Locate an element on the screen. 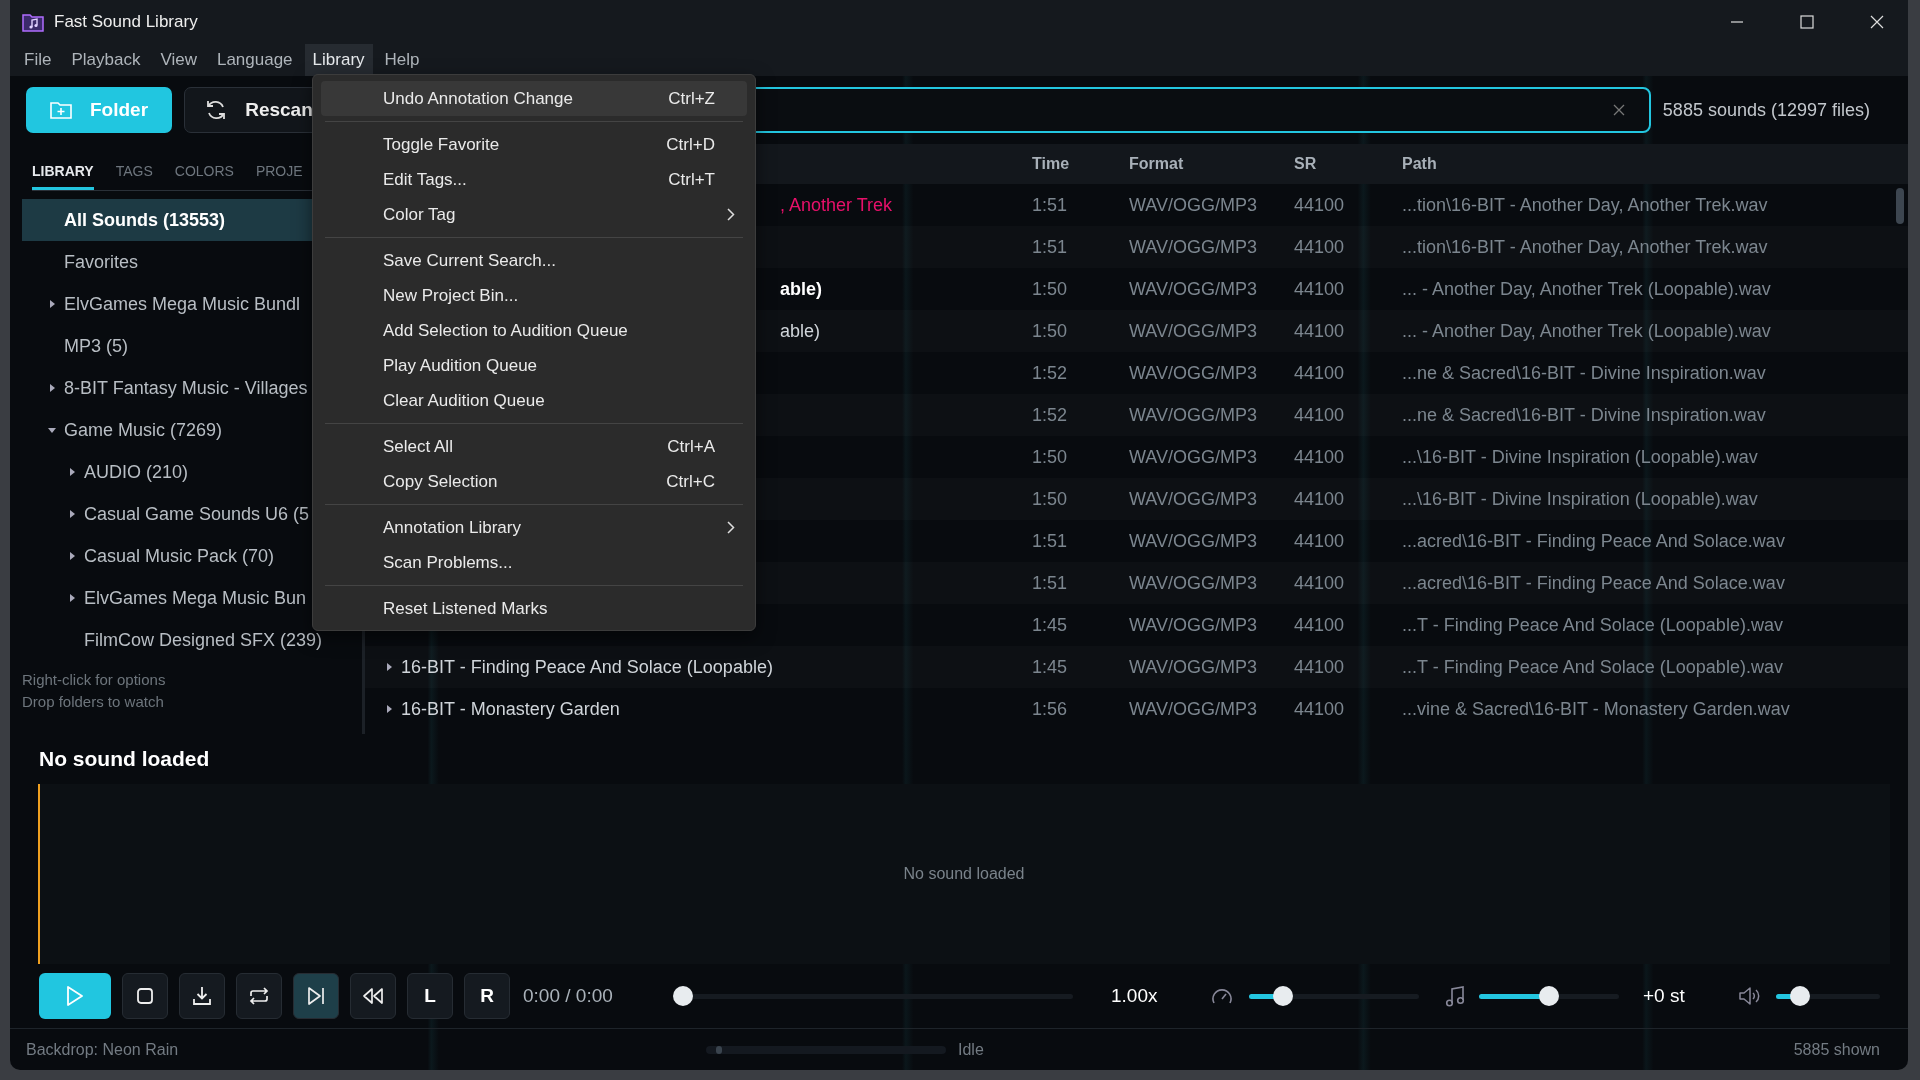 This screenshot has height=1080, width=1920. shortcut-text: Ctrl+T is located at coordinates (691, 179).